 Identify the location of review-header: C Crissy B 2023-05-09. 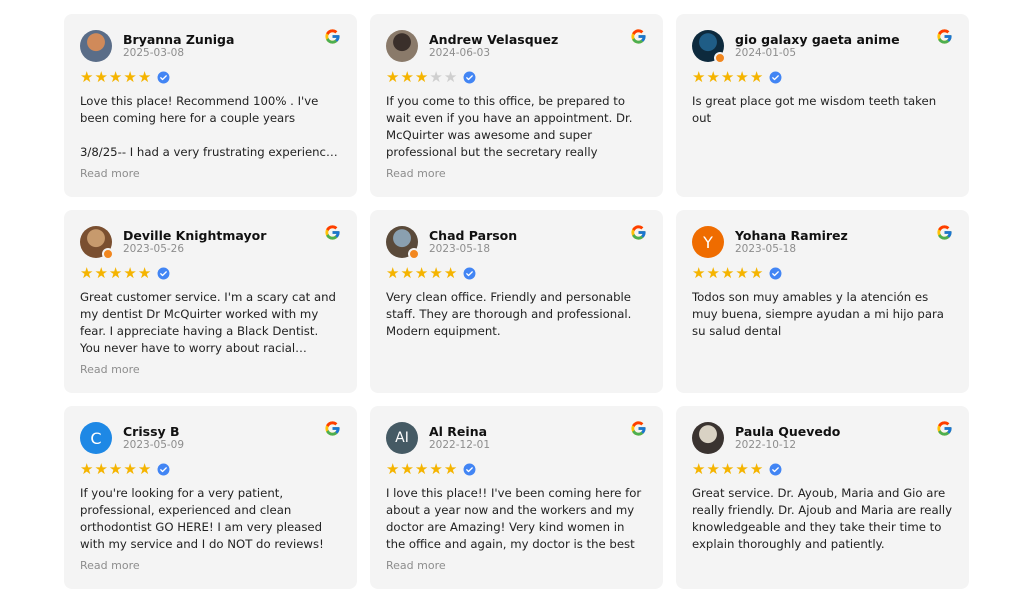
(210, 438).